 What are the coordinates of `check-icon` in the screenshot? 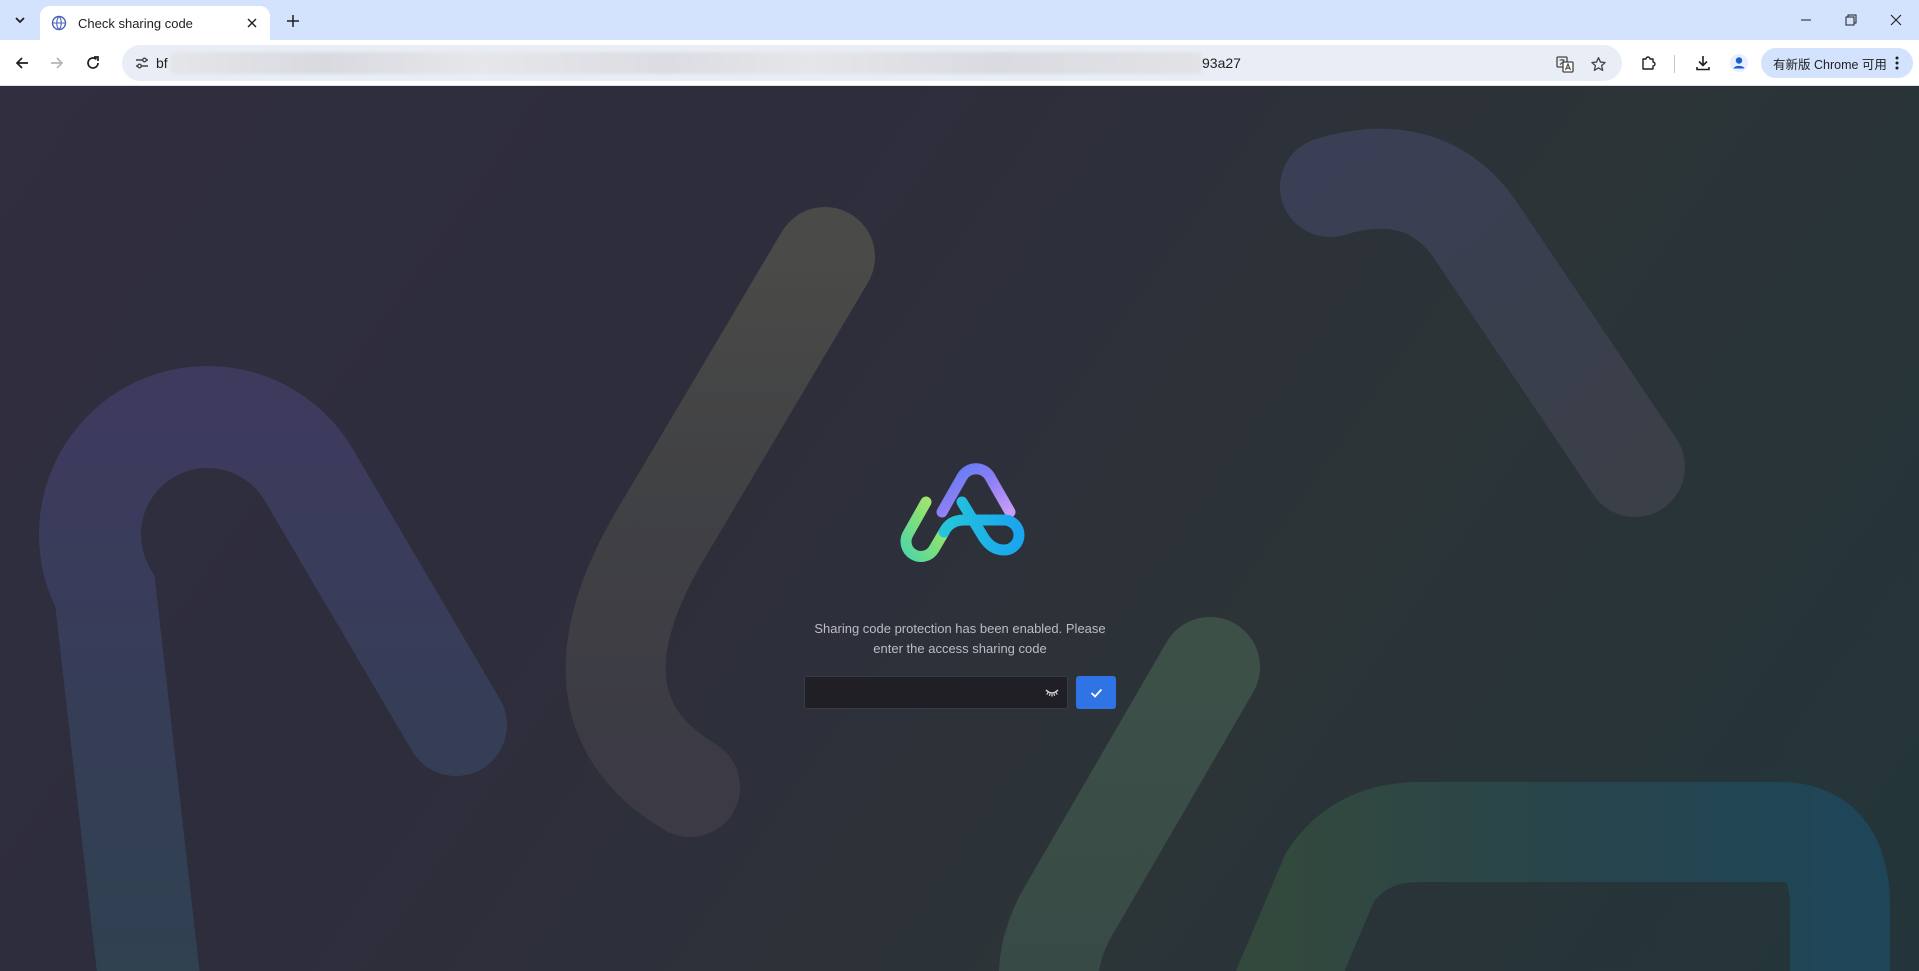 It's located at (1096, 693).